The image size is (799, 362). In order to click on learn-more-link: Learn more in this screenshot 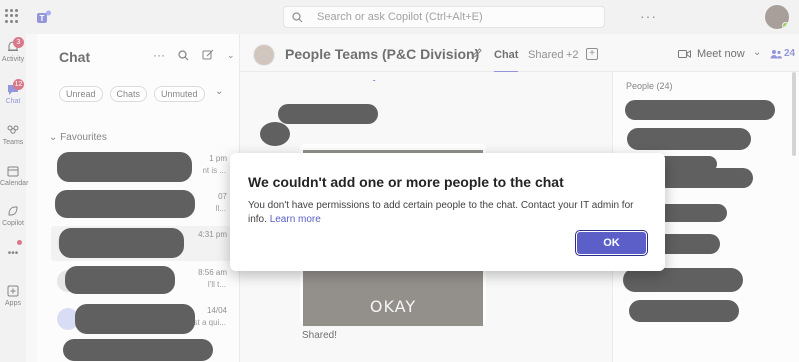, I will do `click(295, 219)`.